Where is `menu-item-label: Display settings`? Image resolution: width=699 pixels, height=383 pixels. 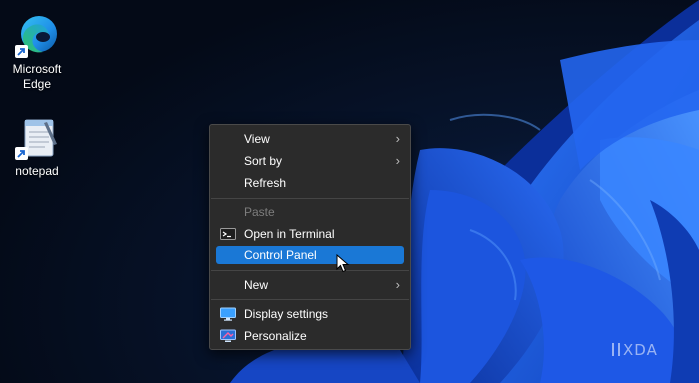
menu-item-label: Display settings is located at coordinates (286, 314).